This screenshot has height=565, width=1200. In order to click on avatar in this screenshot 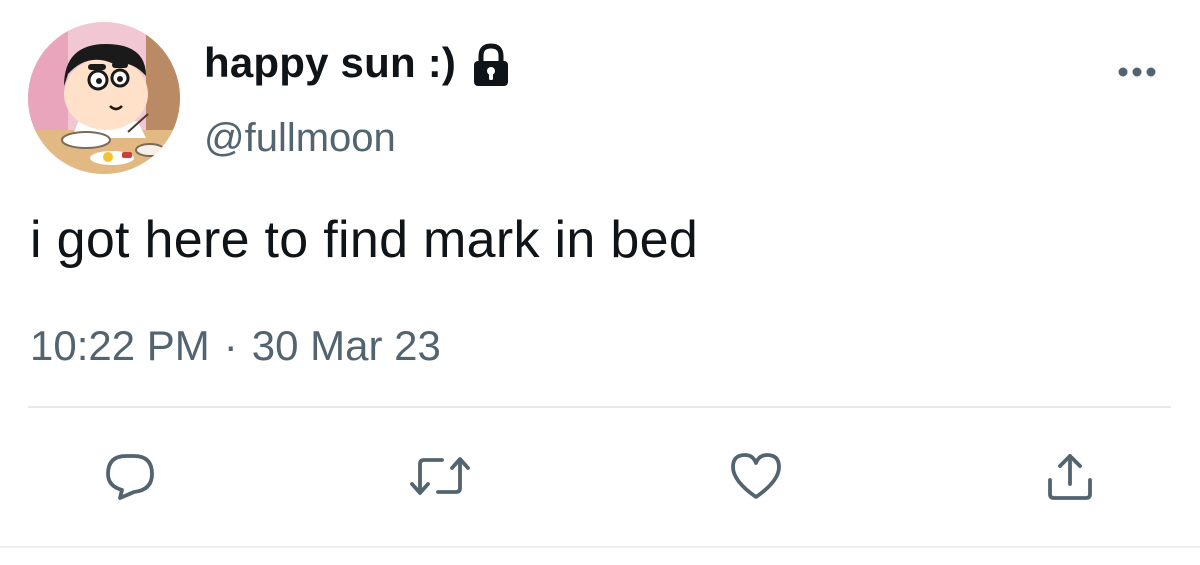, I will do `click(104, 98)`.